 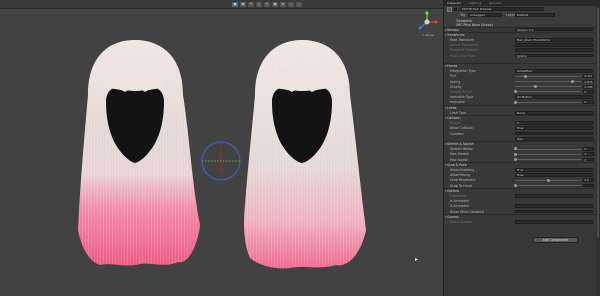 I want to click on property-label: Stretch Motion, so click(x=462, y=149).